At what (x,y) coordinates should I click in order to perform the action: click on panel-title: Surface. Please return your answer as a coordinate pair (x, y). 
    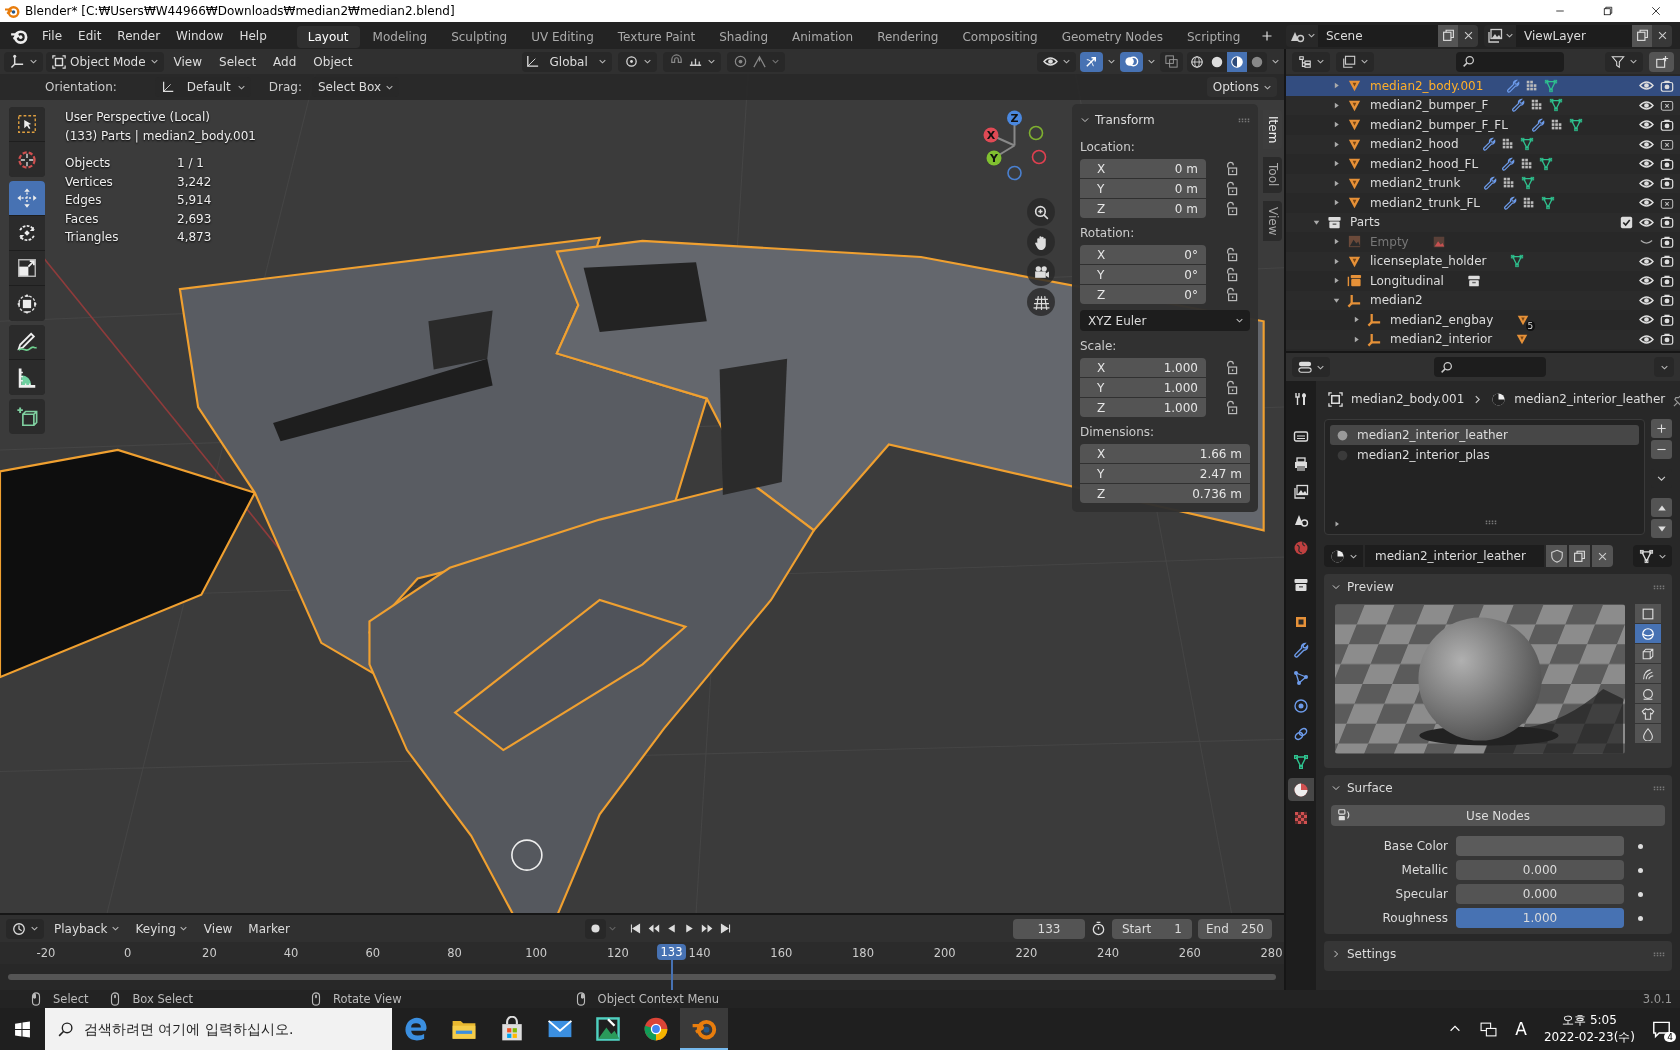
    Looking at the image, I should click on (1370, 788).